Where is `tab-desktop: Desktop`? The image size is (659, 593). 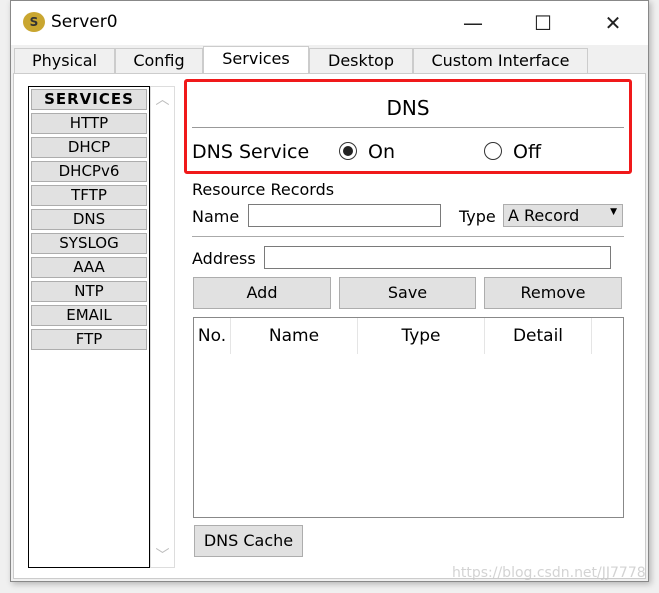 tab-desktop: Desktop is located at coordinates (361, 60).